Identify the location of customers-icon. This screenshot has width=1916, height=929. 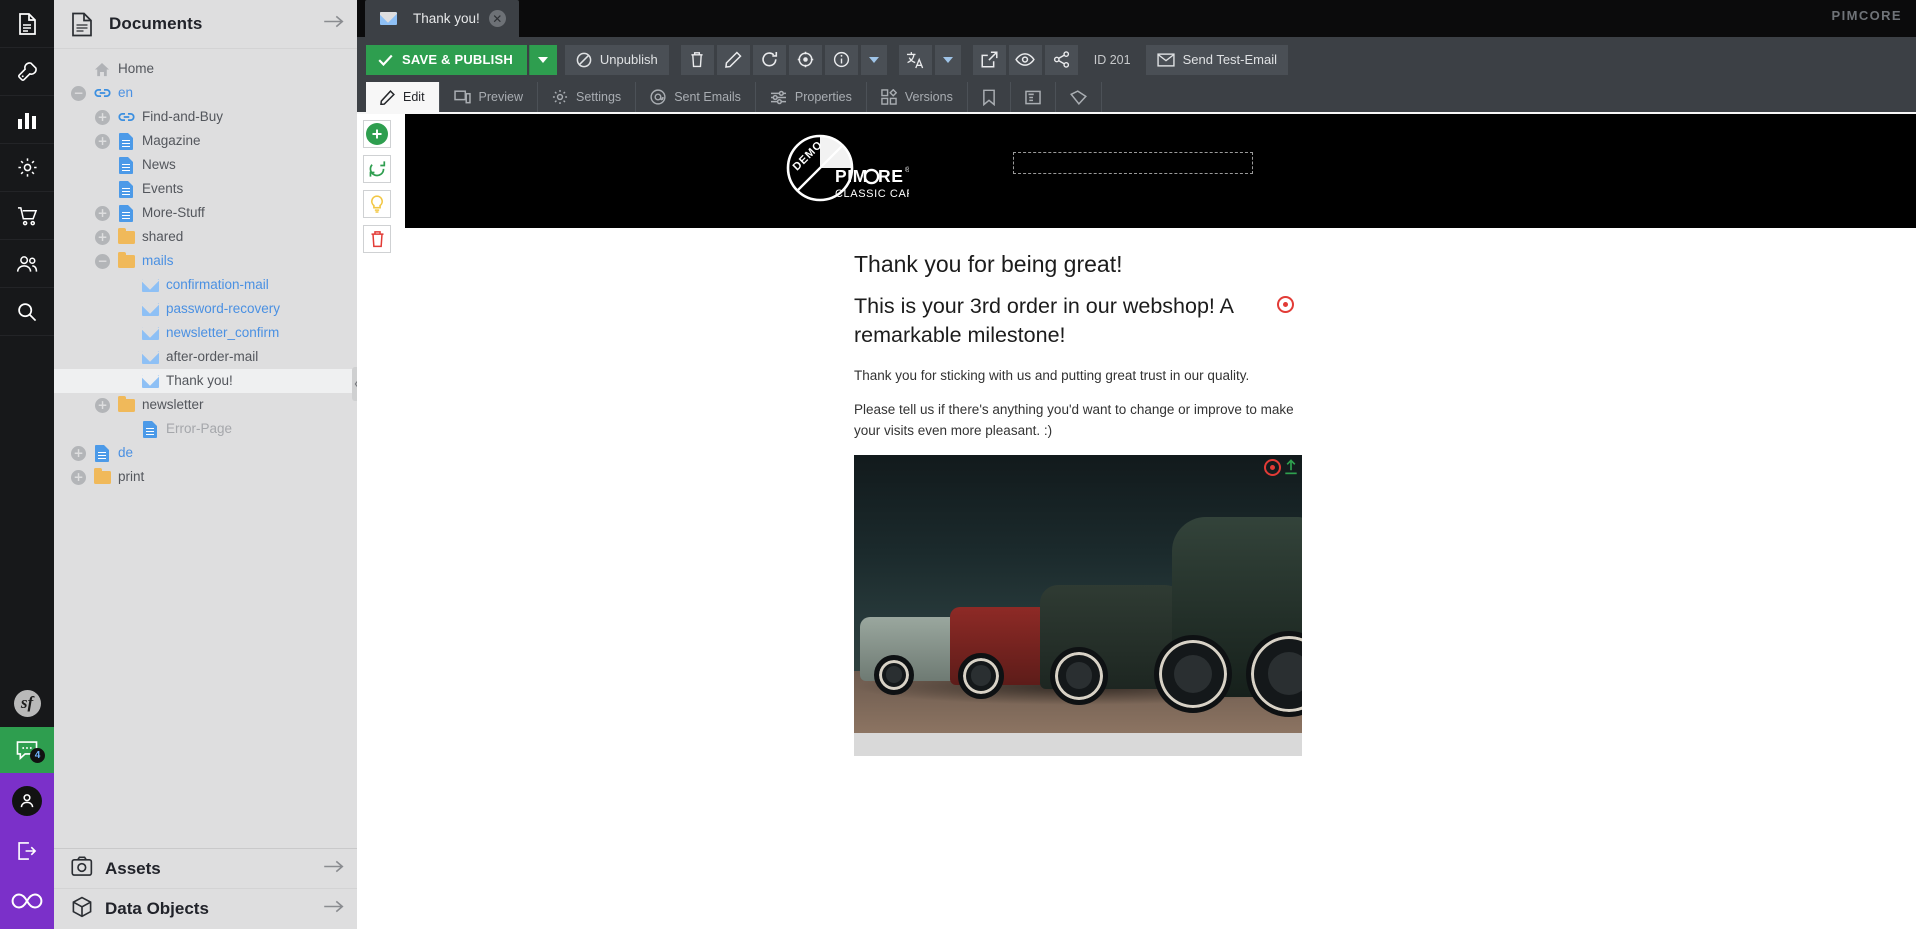
(27, 264).